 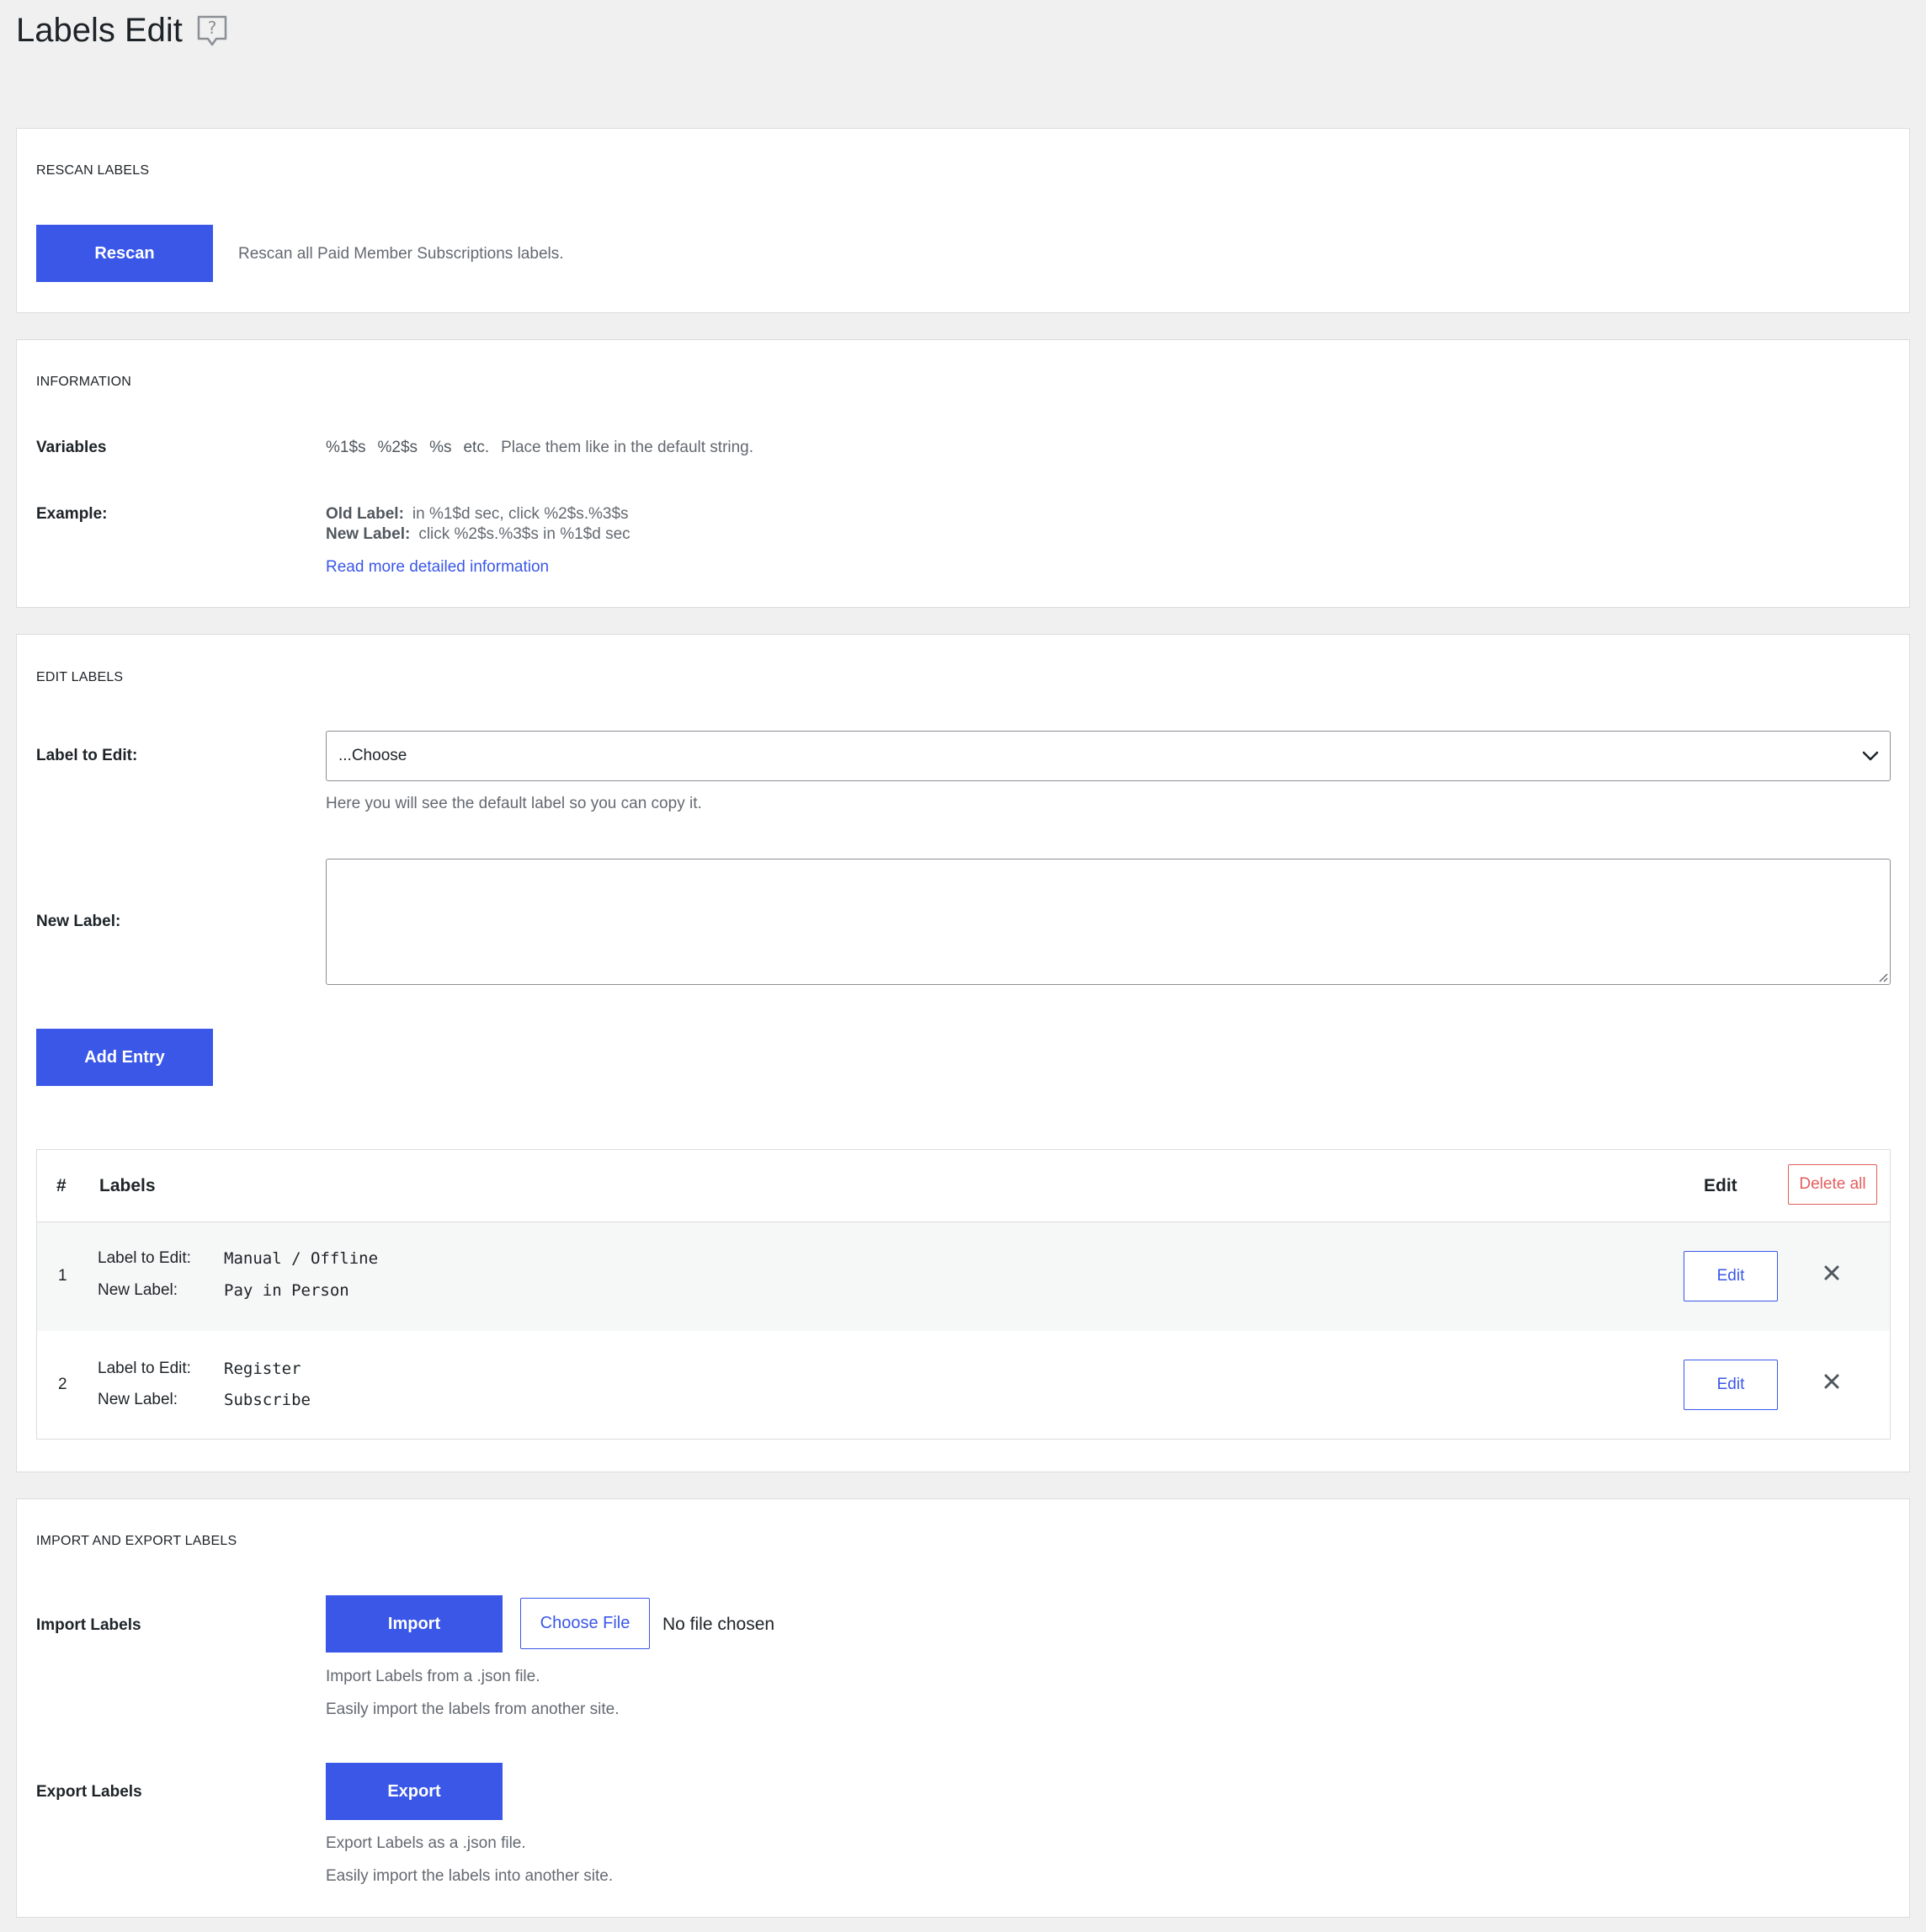 What do you see at coordinates (963, 1186) in the screenshot?
I see `table-header: # Labels Edit Delete all` at bounding box center [963, 1186].